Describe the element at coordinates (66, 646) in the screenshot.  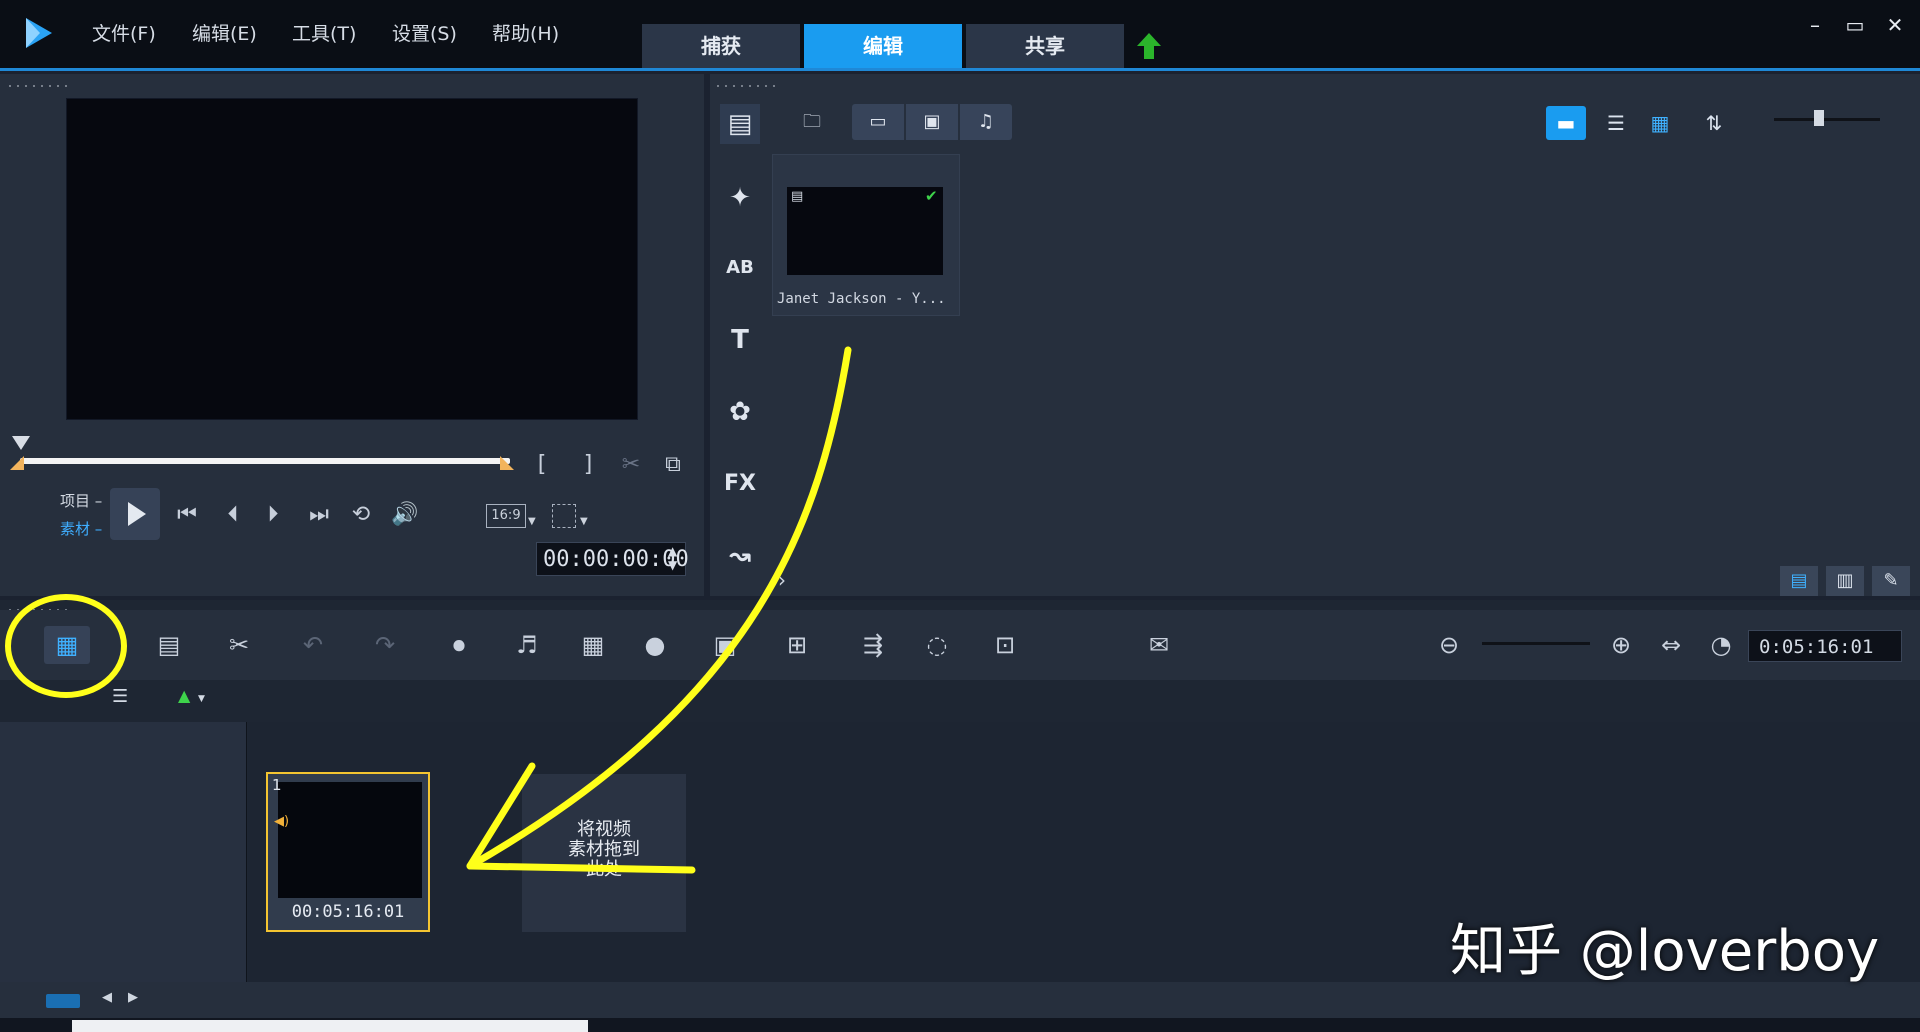
I see `highlight-circle` at that location.